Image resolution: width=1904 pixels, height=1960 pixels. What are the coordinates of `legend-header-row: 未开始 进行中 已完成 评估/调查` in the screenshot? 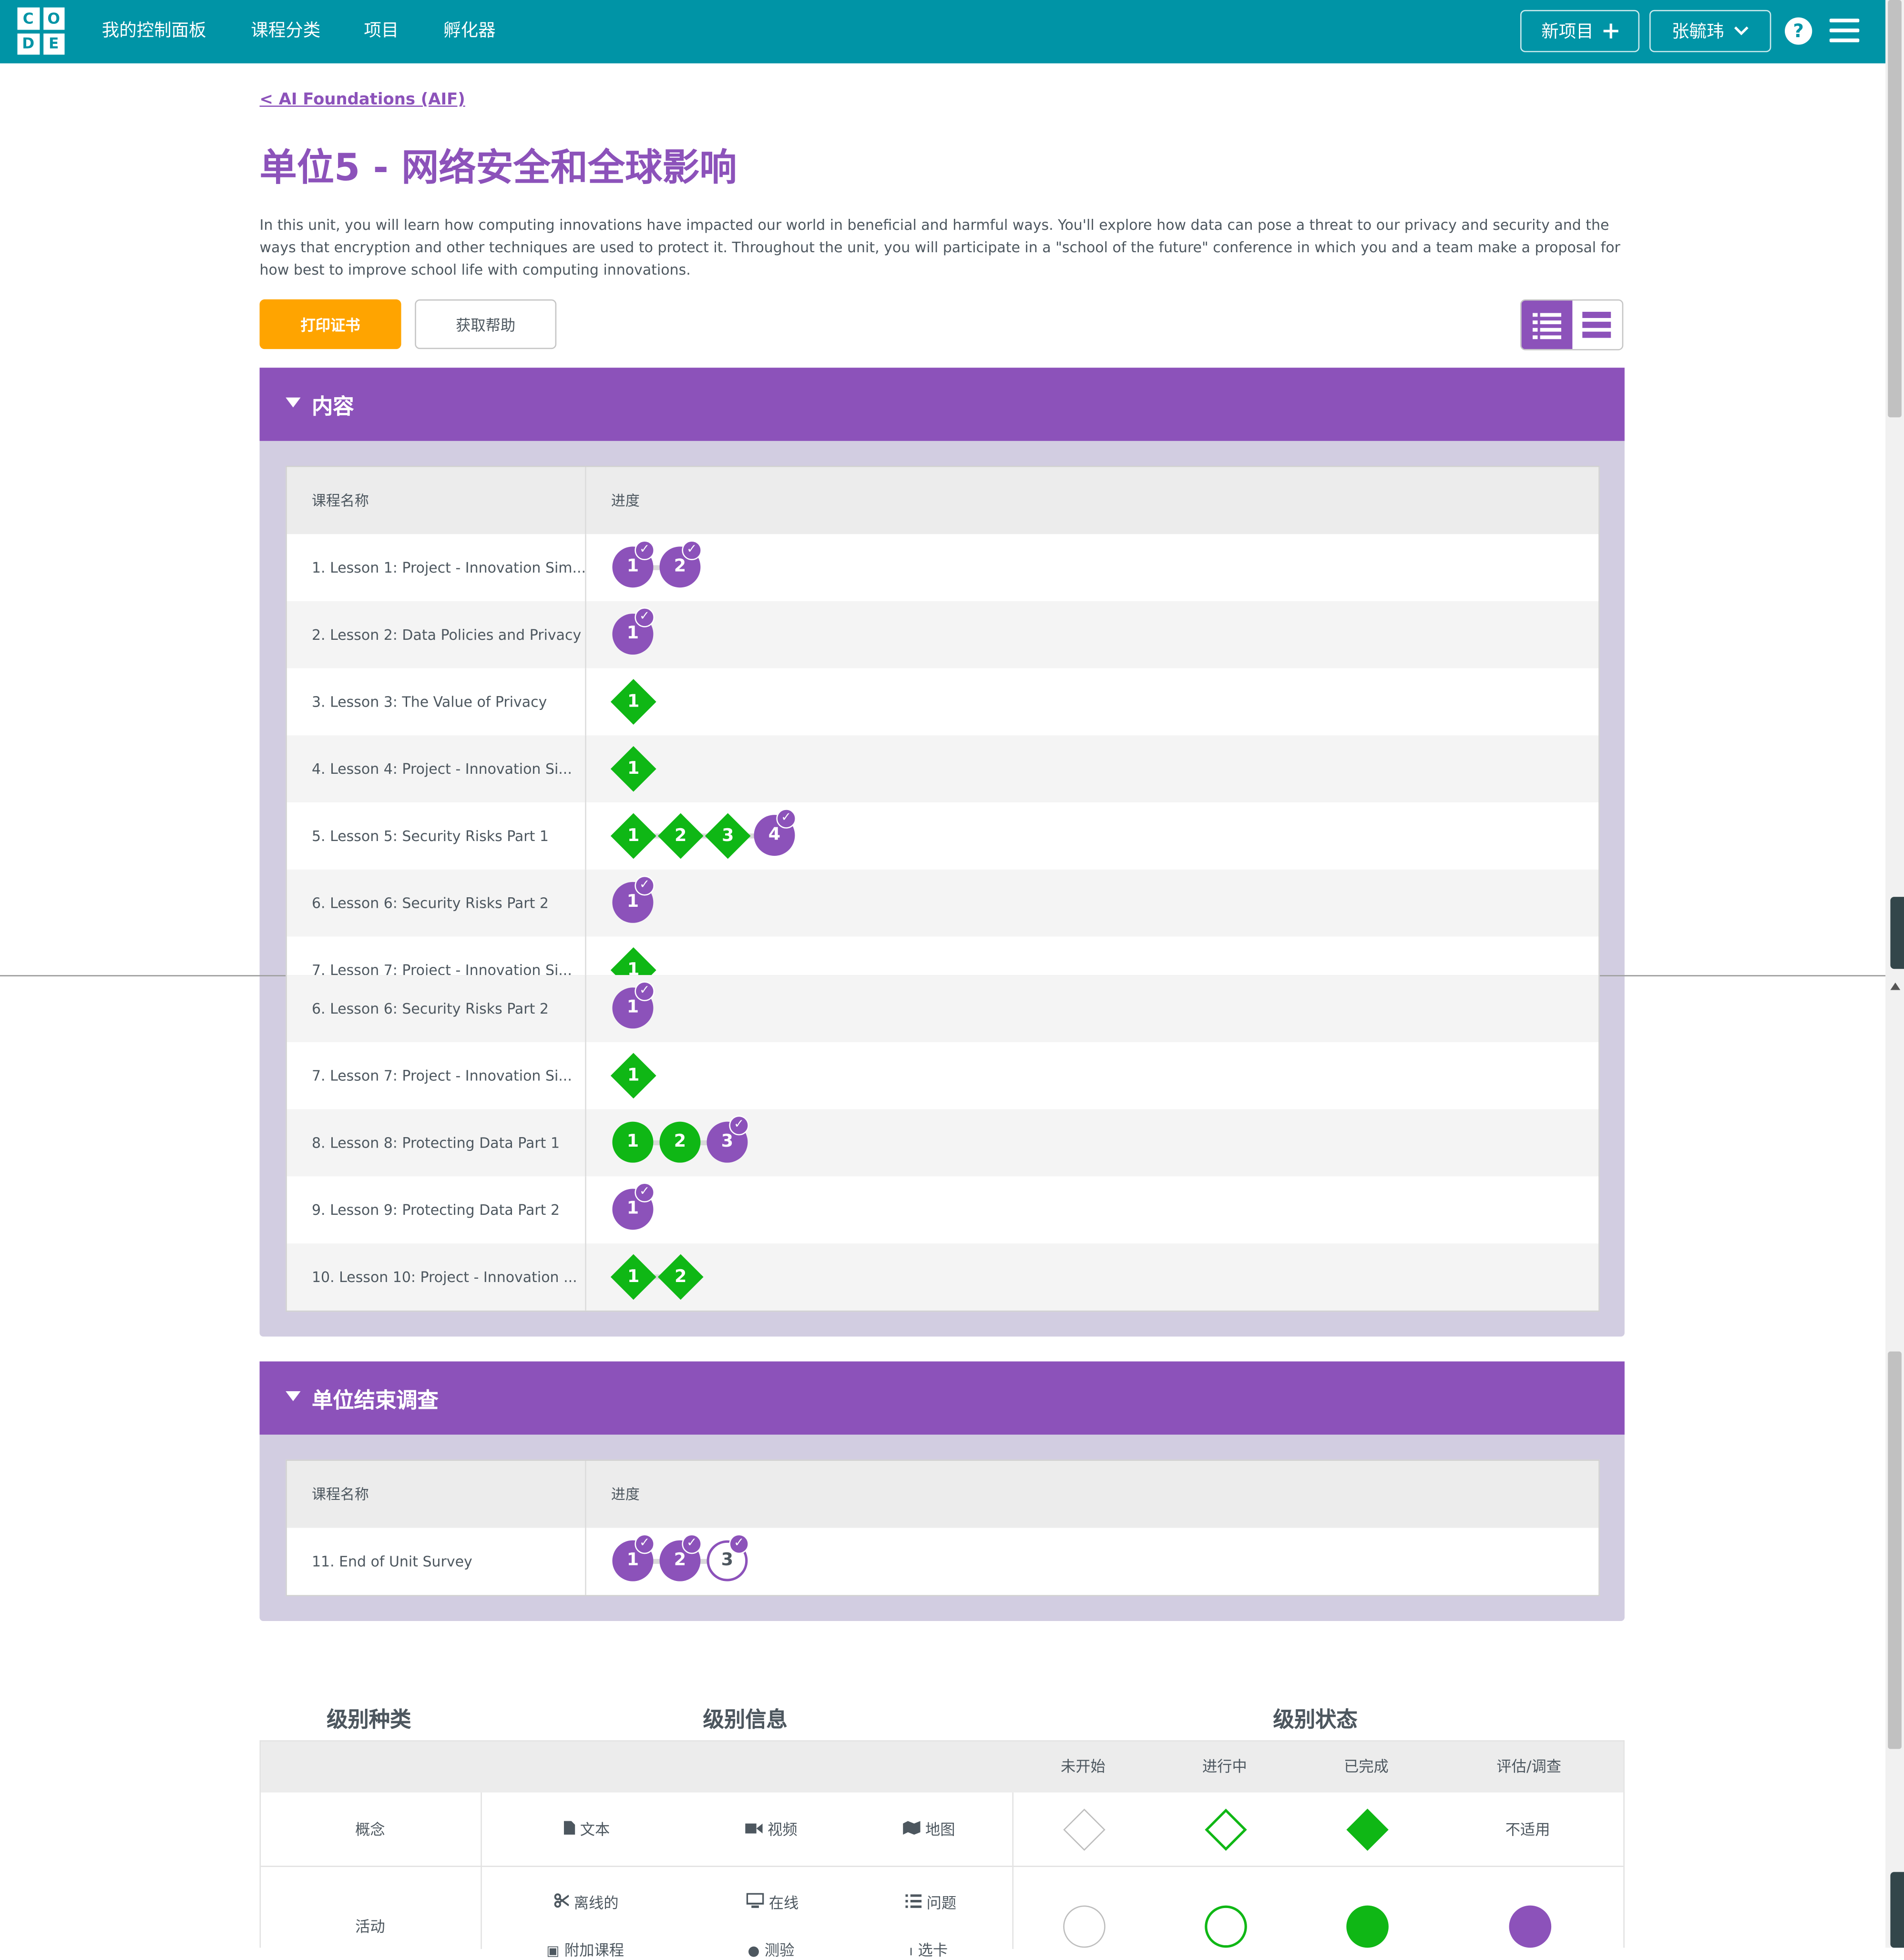 It's located at (943, 1767).